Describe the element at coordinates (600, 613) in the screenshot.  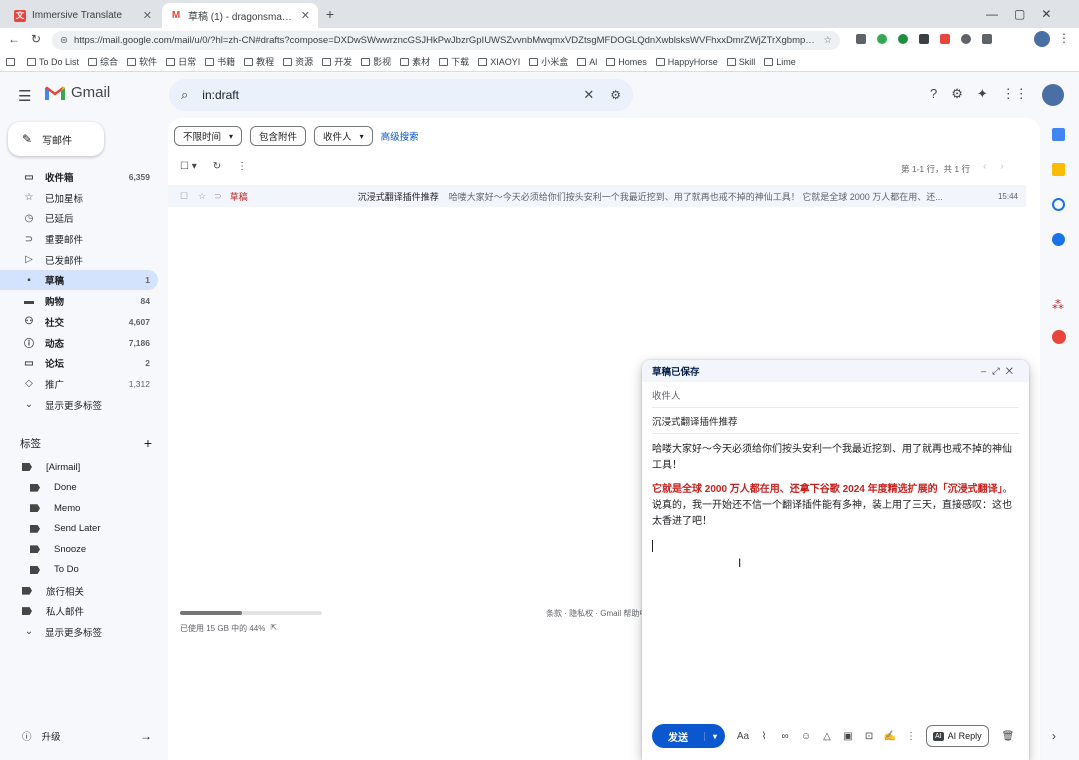
I see `footer-links: 条款 · 隐私权 · Gmail 帮助中心` at that location.